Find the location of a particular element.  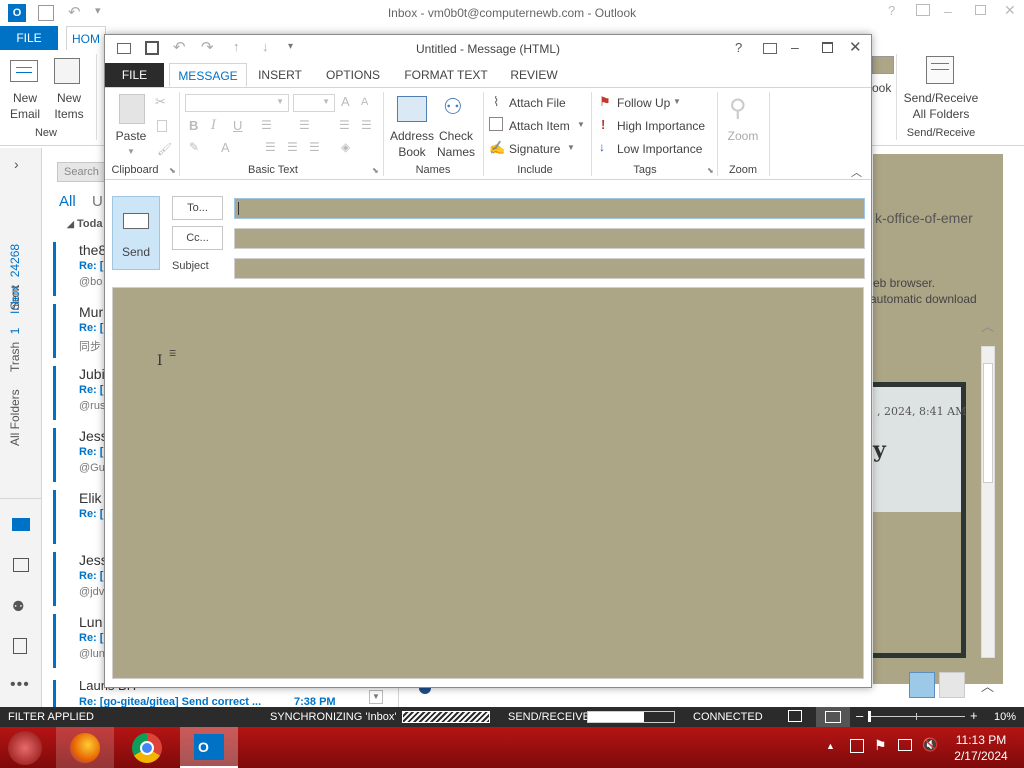

expand-folder-pane-icon: › is located at coordinates (16, 164).